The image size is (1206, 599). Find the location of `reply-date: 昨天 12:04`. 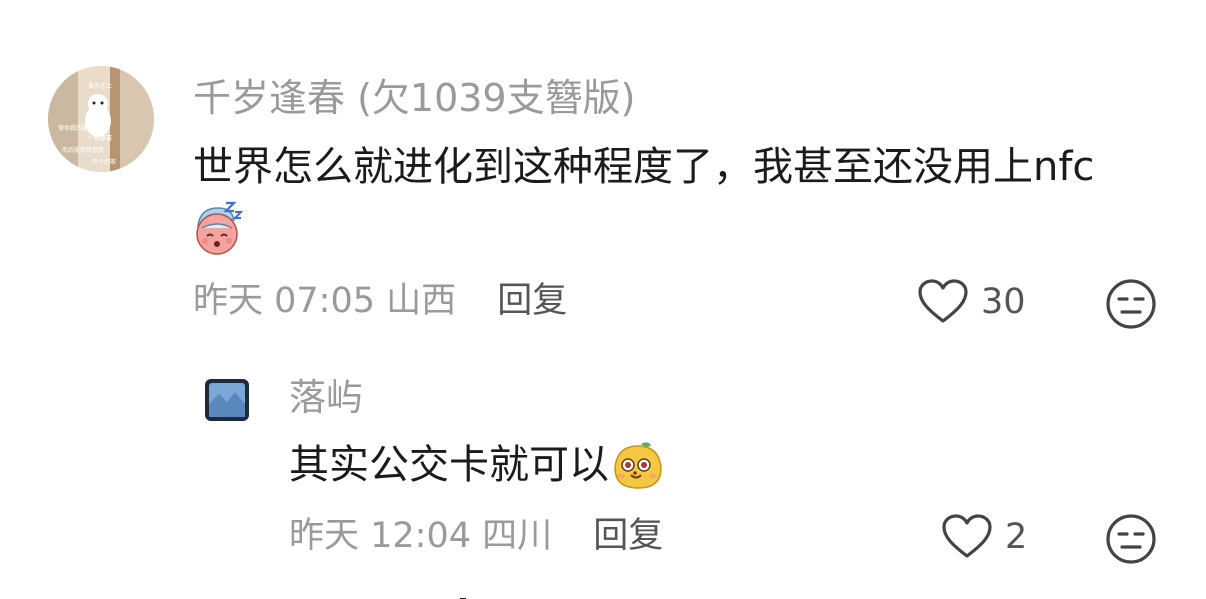

reply-date: 昨天 12:04 is located at coordinates (380, 536).